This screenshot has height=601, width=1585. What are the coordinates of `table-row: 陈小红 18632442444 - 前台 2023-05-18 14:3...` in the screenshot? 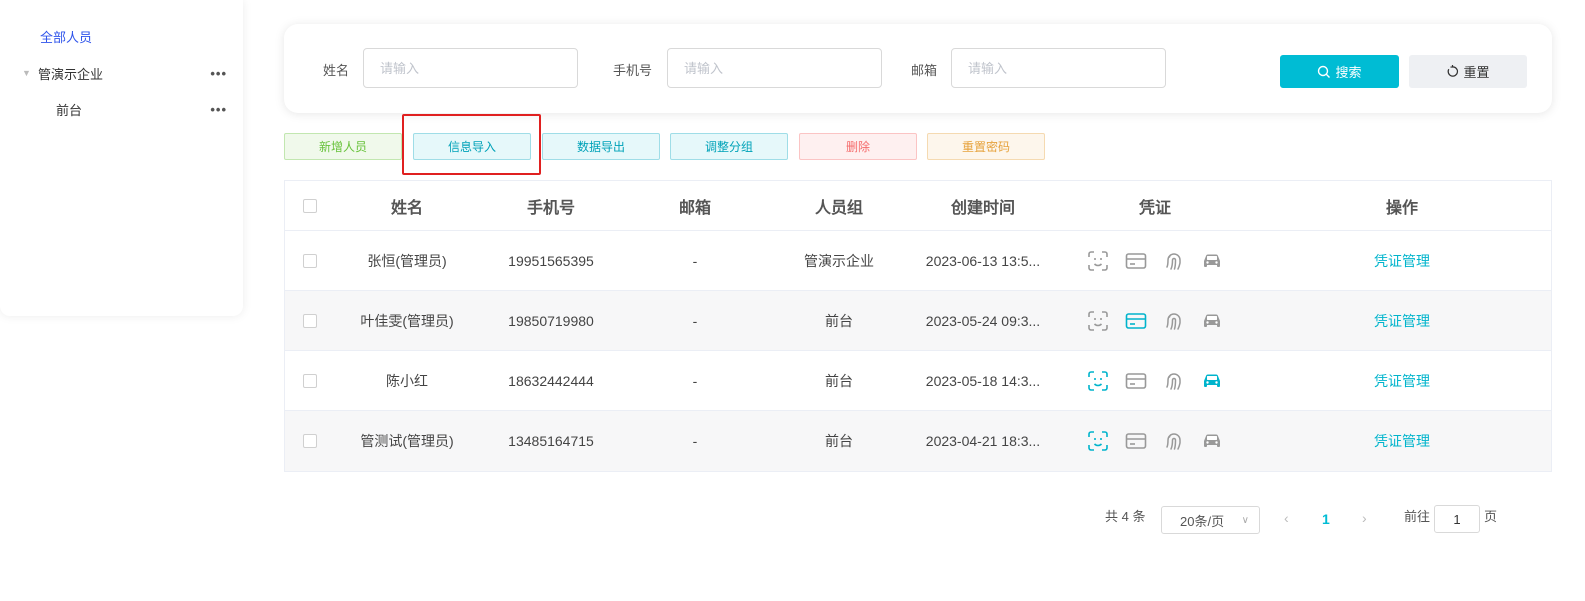 It's located at (918, 381).